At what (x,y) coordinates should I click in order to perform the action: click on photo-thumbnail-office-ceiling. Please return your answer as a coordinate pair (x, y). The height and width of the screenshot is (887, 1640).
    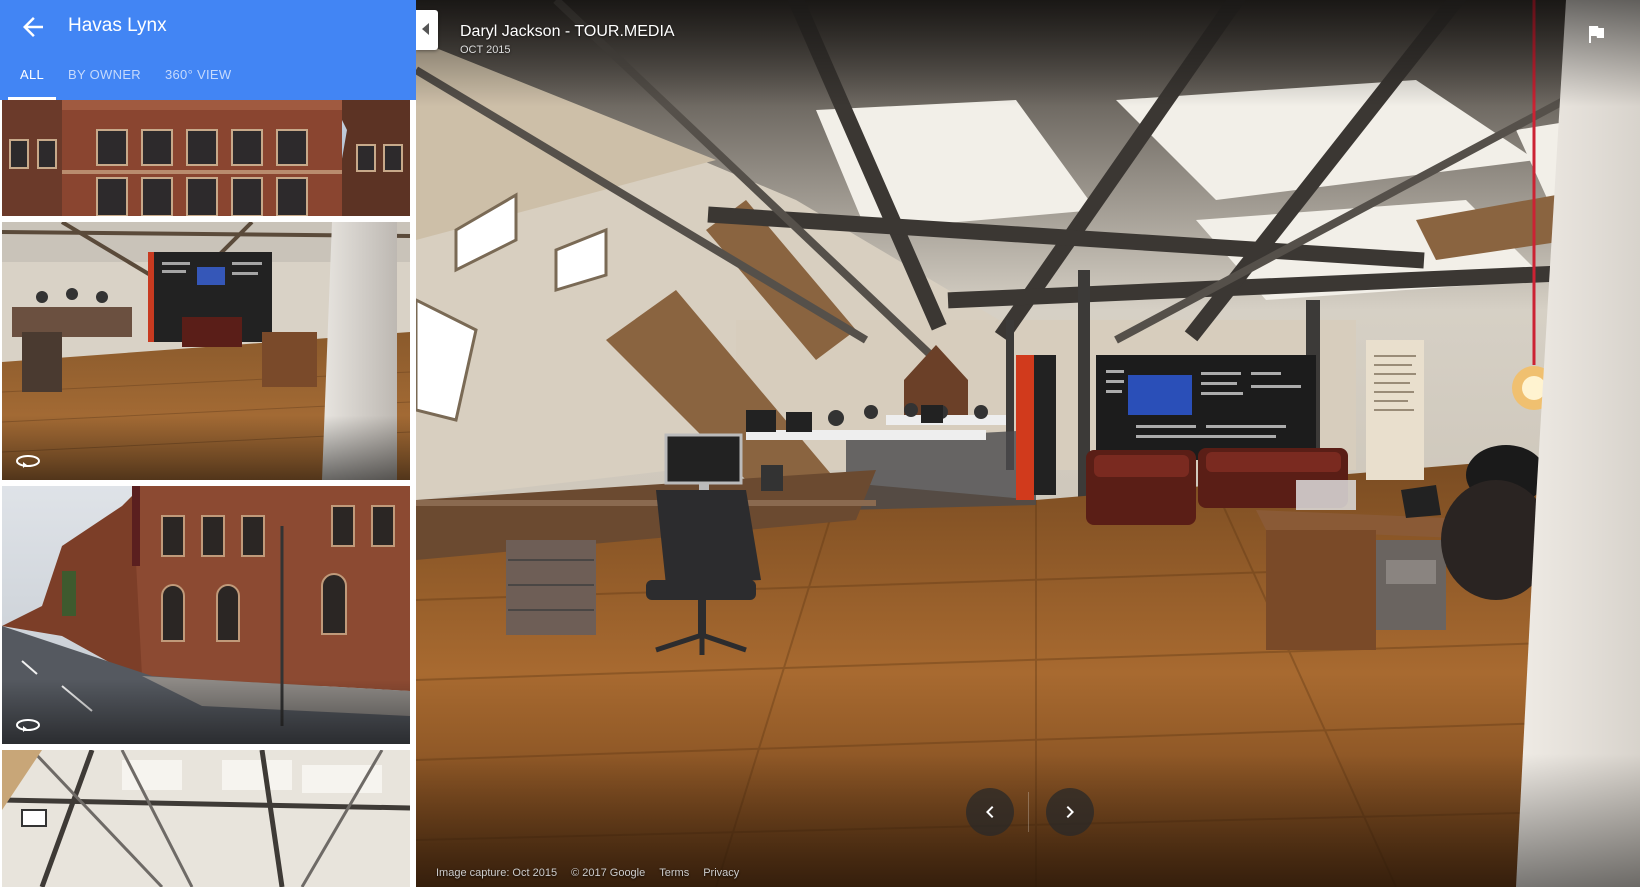
    Looking at the image, I should click on (206, 818).